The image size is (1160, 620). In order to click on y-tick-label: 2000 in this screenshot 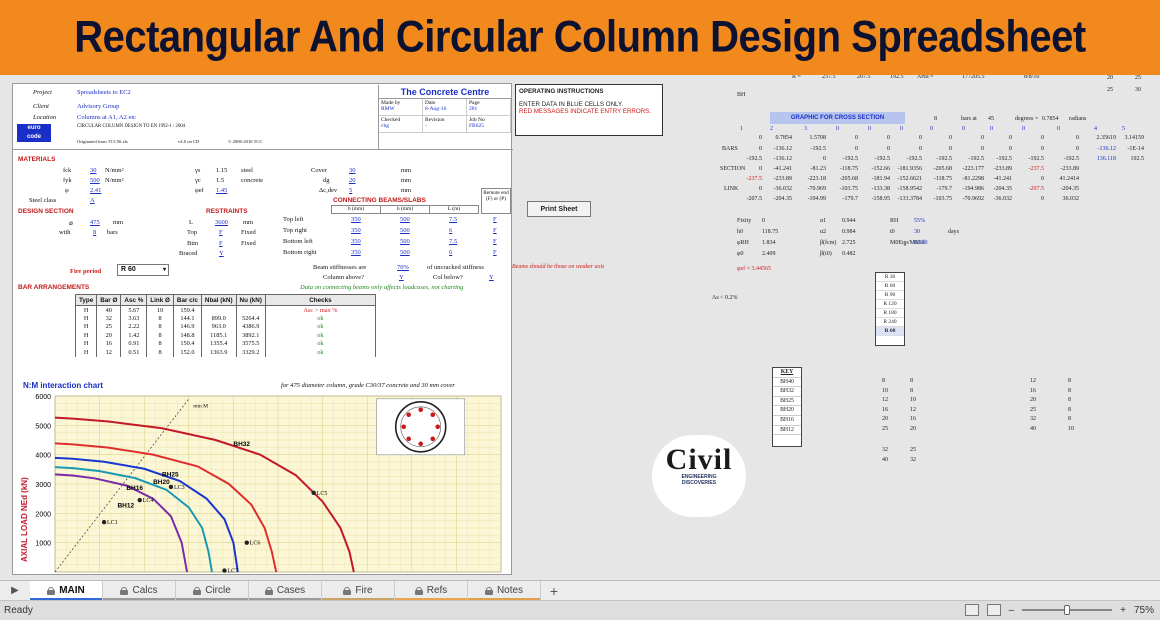, I will do `click(43, 514)`.